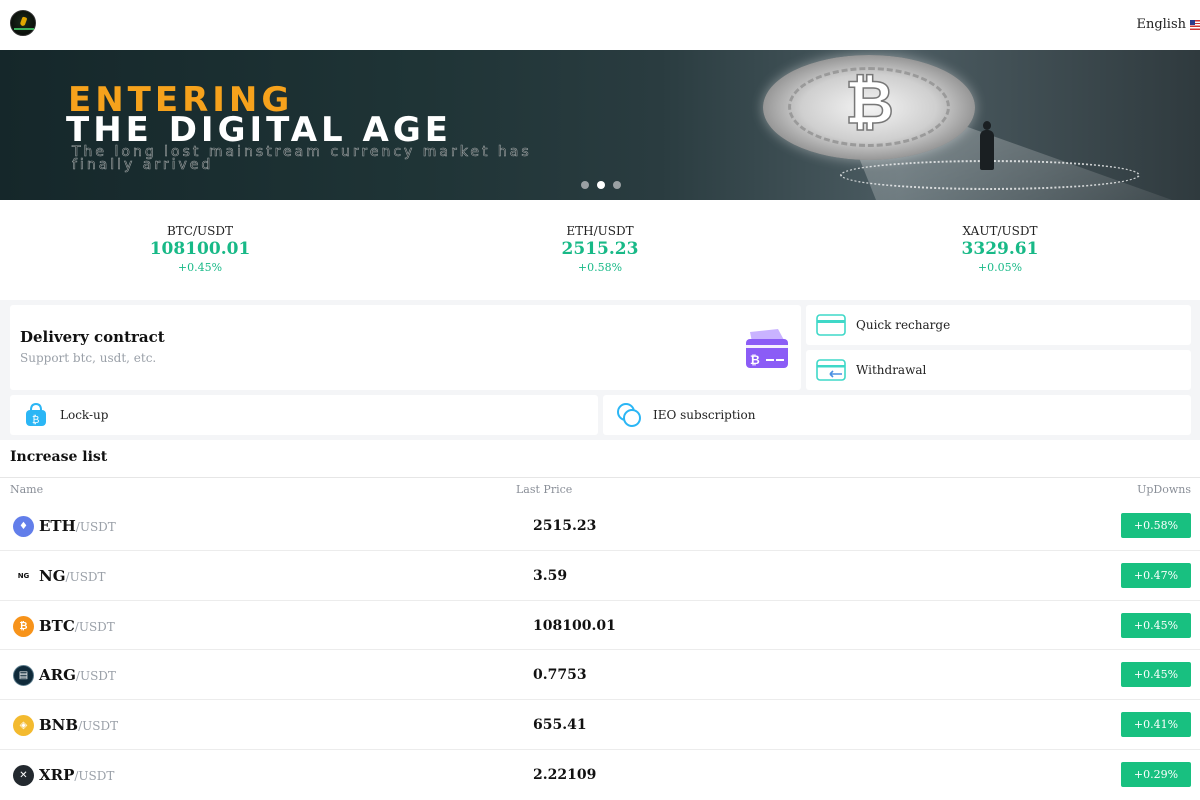  What do you see at coordinates (1156, 525) in the screenshot?
I see `change-badge: +0.58%` at bounding box center [1156, 525].